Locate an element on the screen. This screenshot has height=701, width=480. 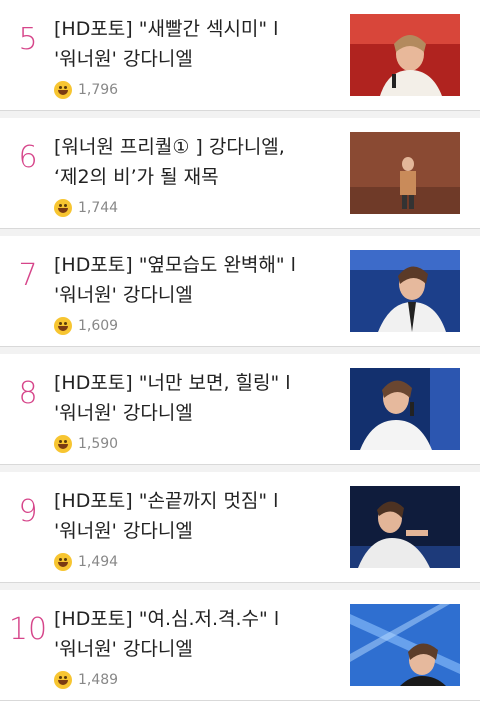
article-title: [HD포토] "새빨간 섹시미" l '워너원' 강다니엘 is located at coordinates (194, 44).